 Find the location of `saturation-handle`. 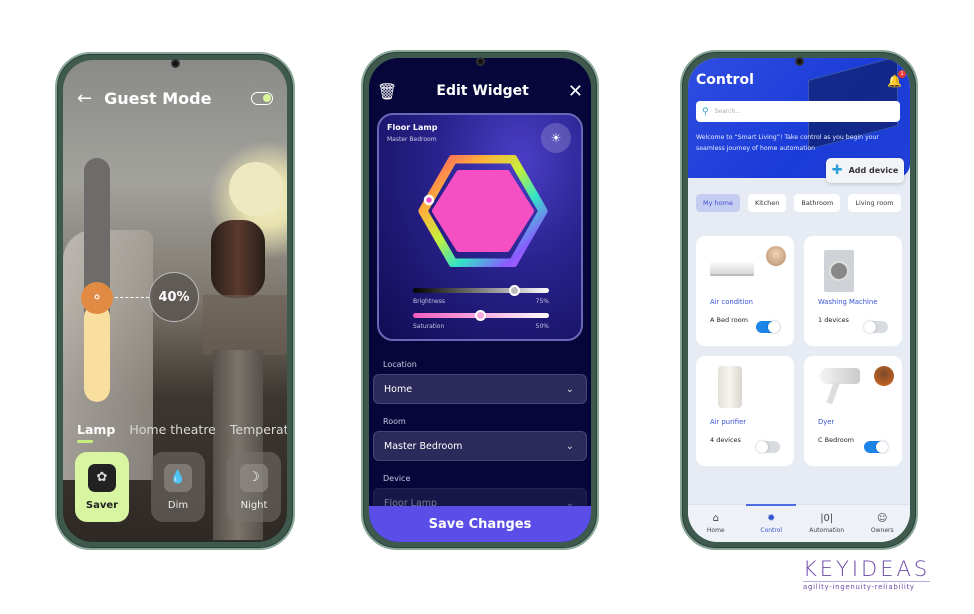

saturation-handle is located at coordinates (480, 315).